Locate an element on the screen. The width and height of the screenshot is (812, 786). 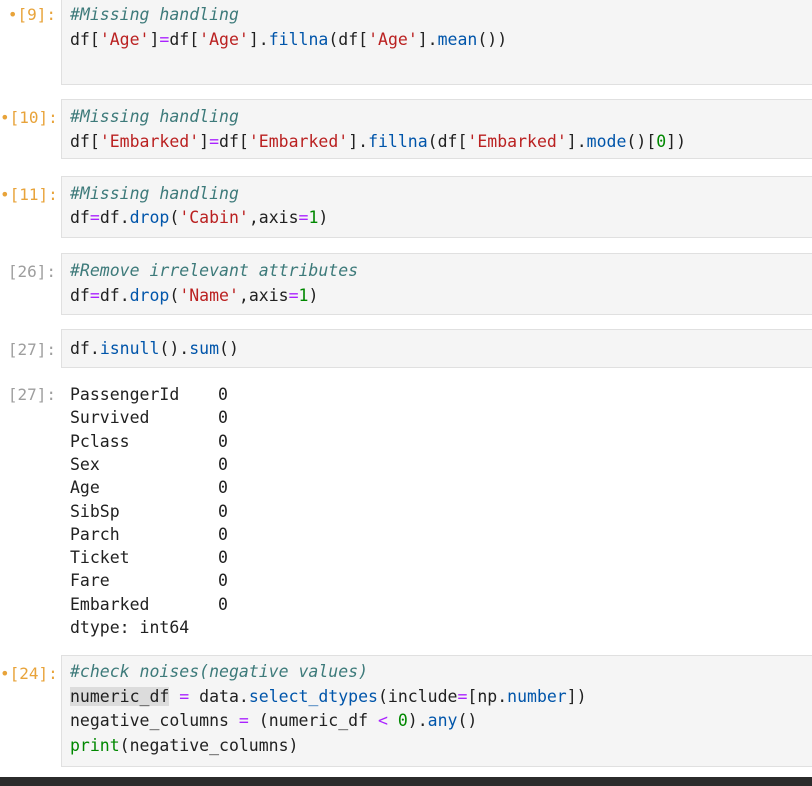
output-row: Parch 0 is located at coordinates (149, 535).